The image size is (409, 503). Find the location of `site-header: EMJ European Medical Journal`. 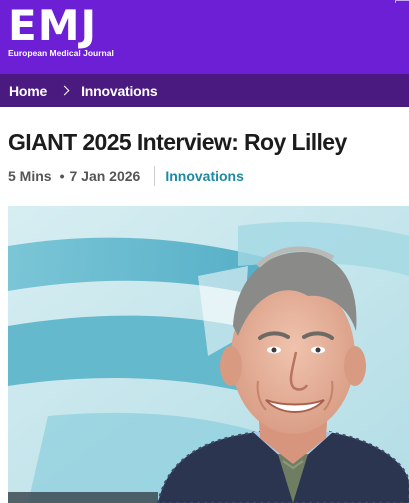

site-header: EMJ European Medical Journal is located at coordinates (204, 37).